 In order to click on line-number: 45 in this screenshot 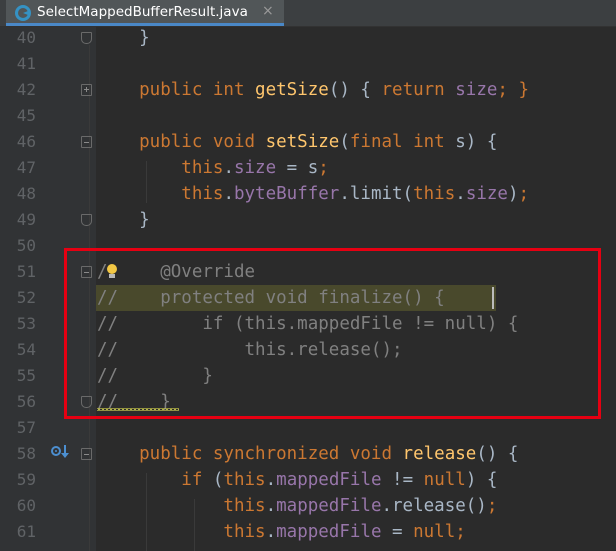, I will do `click(26, 115)`.